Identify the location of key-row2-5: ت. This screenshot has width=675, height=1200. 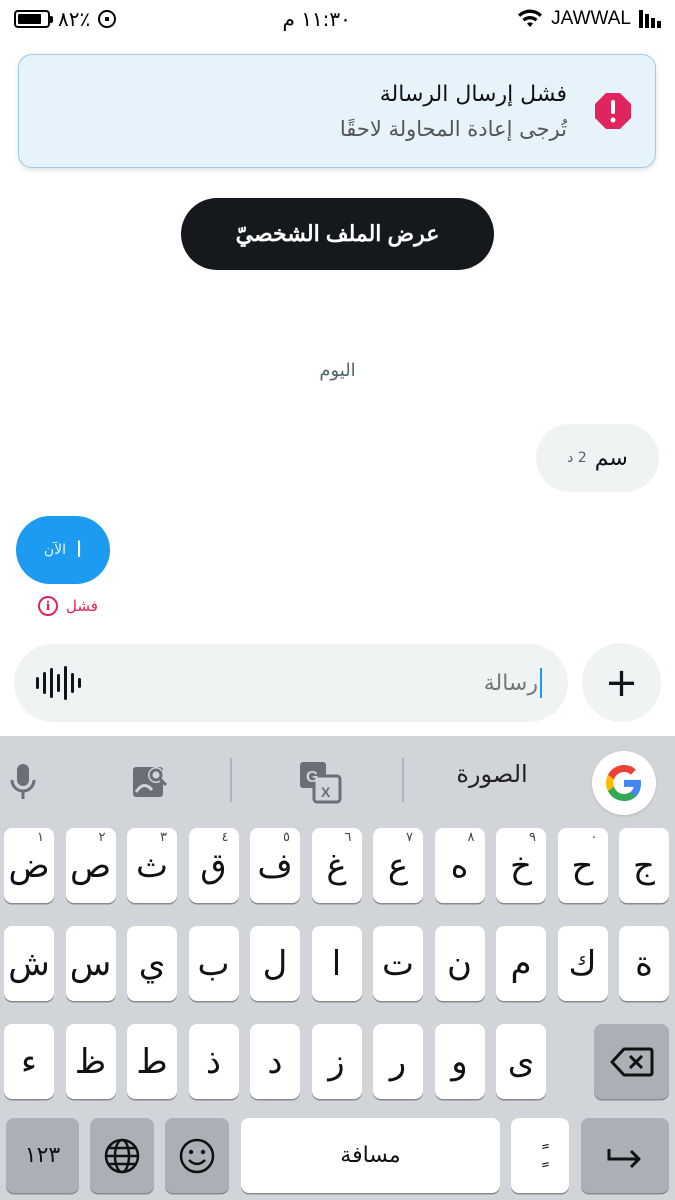
(398, 963).